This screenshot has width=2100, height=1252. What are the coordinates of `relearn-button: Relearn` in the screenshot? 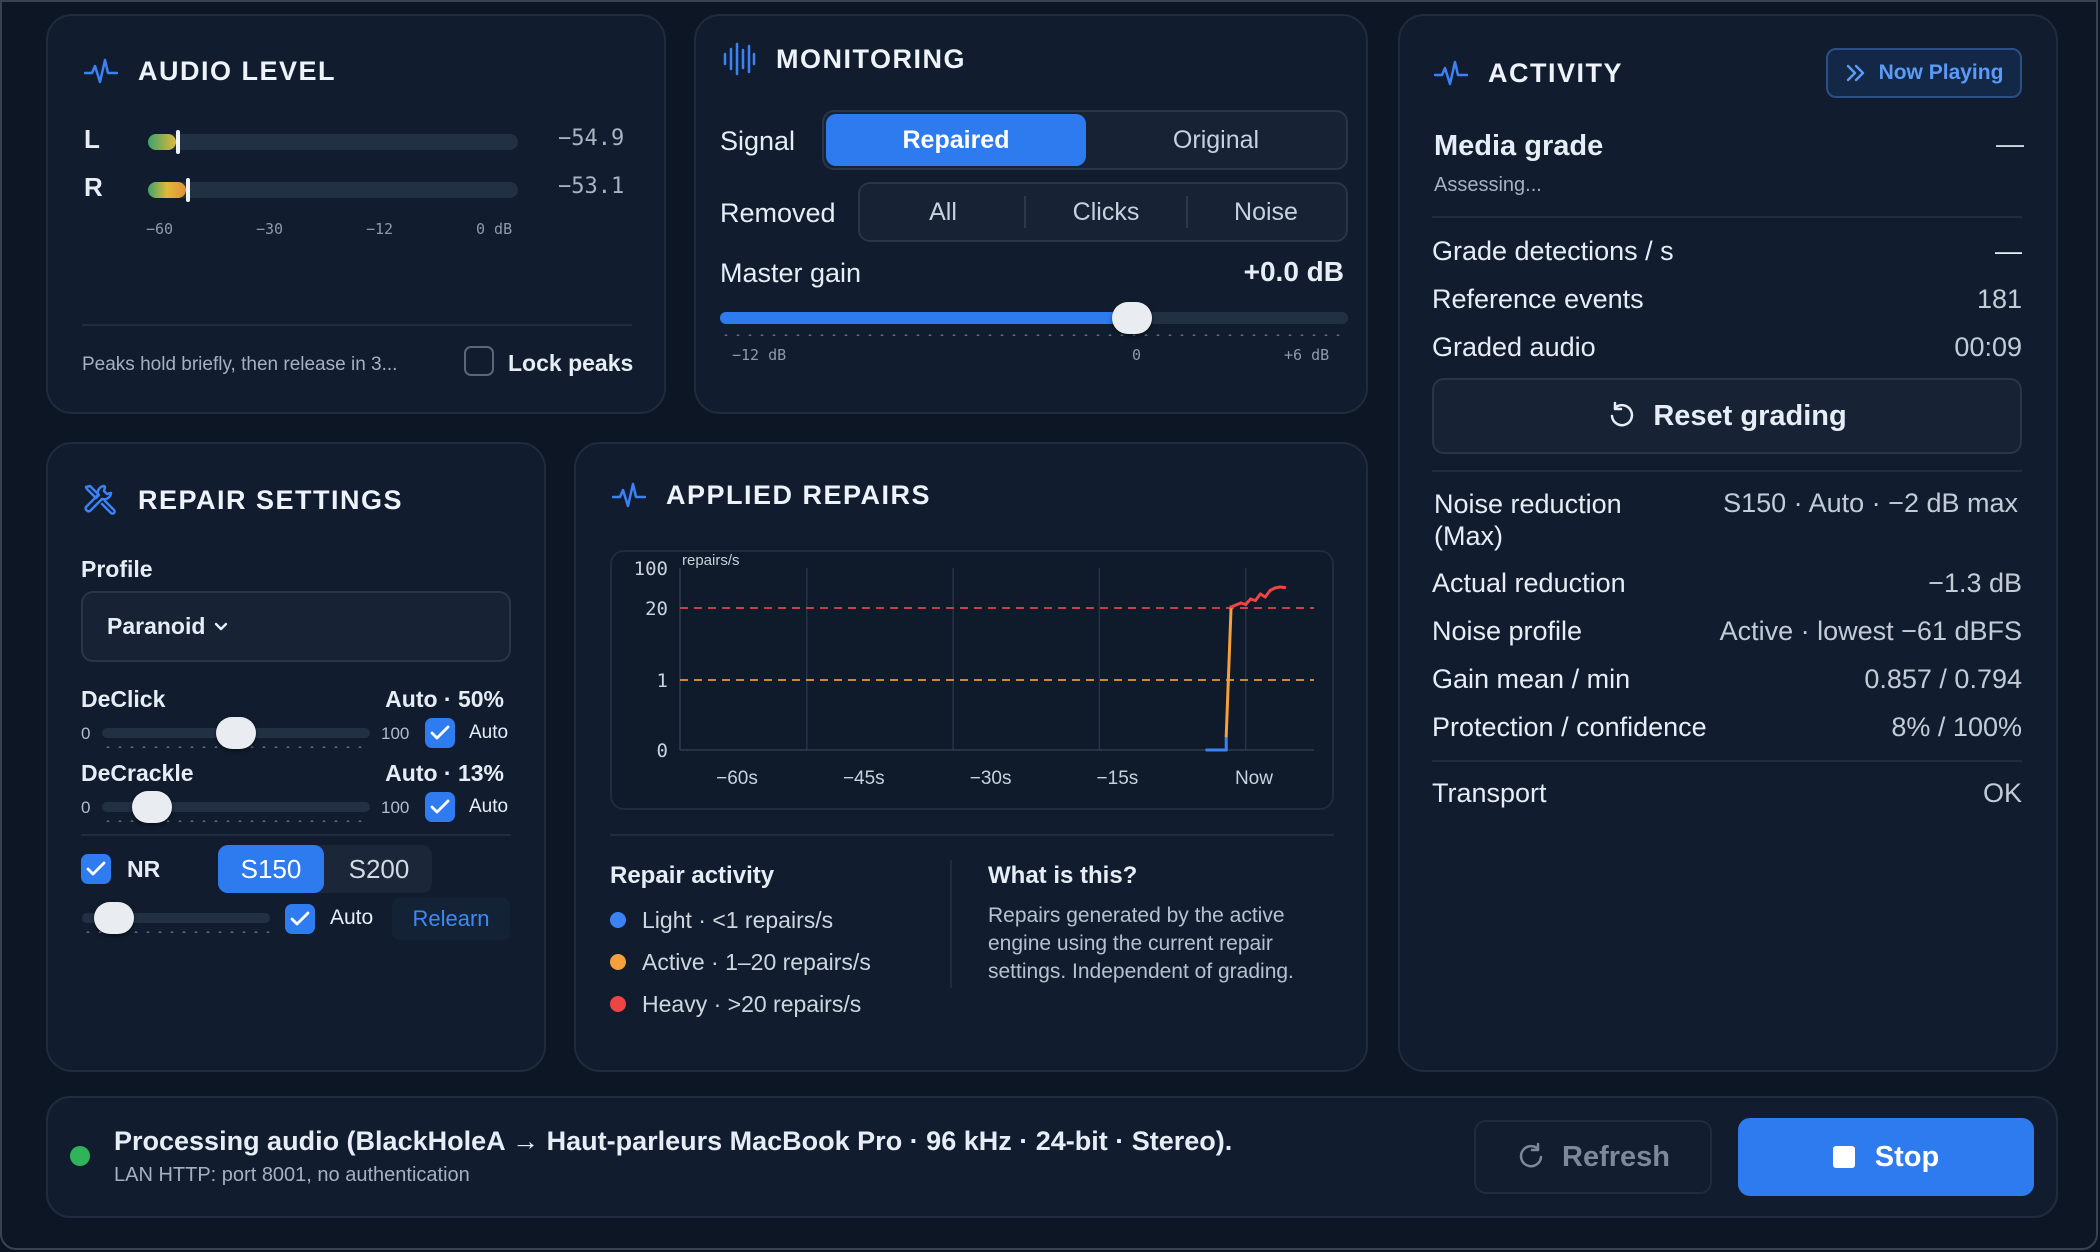 It's located at (451, 919).